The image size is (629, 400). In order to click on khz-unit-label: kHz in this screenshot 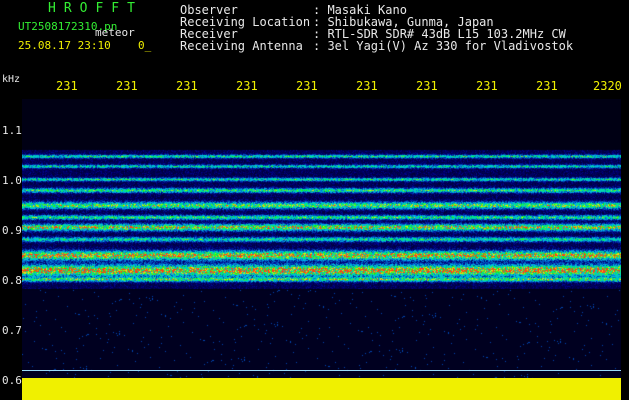, I will do `click(11, 79)`.